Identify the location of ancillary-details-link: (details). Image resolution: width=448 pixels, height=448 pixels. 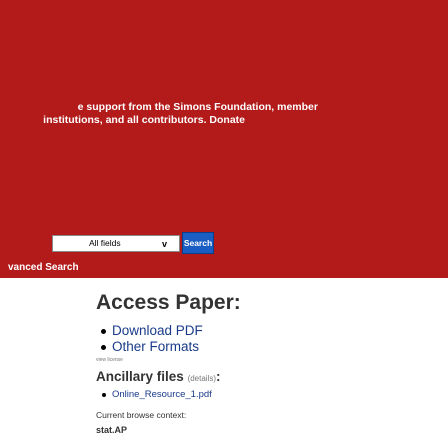
(202, 378).